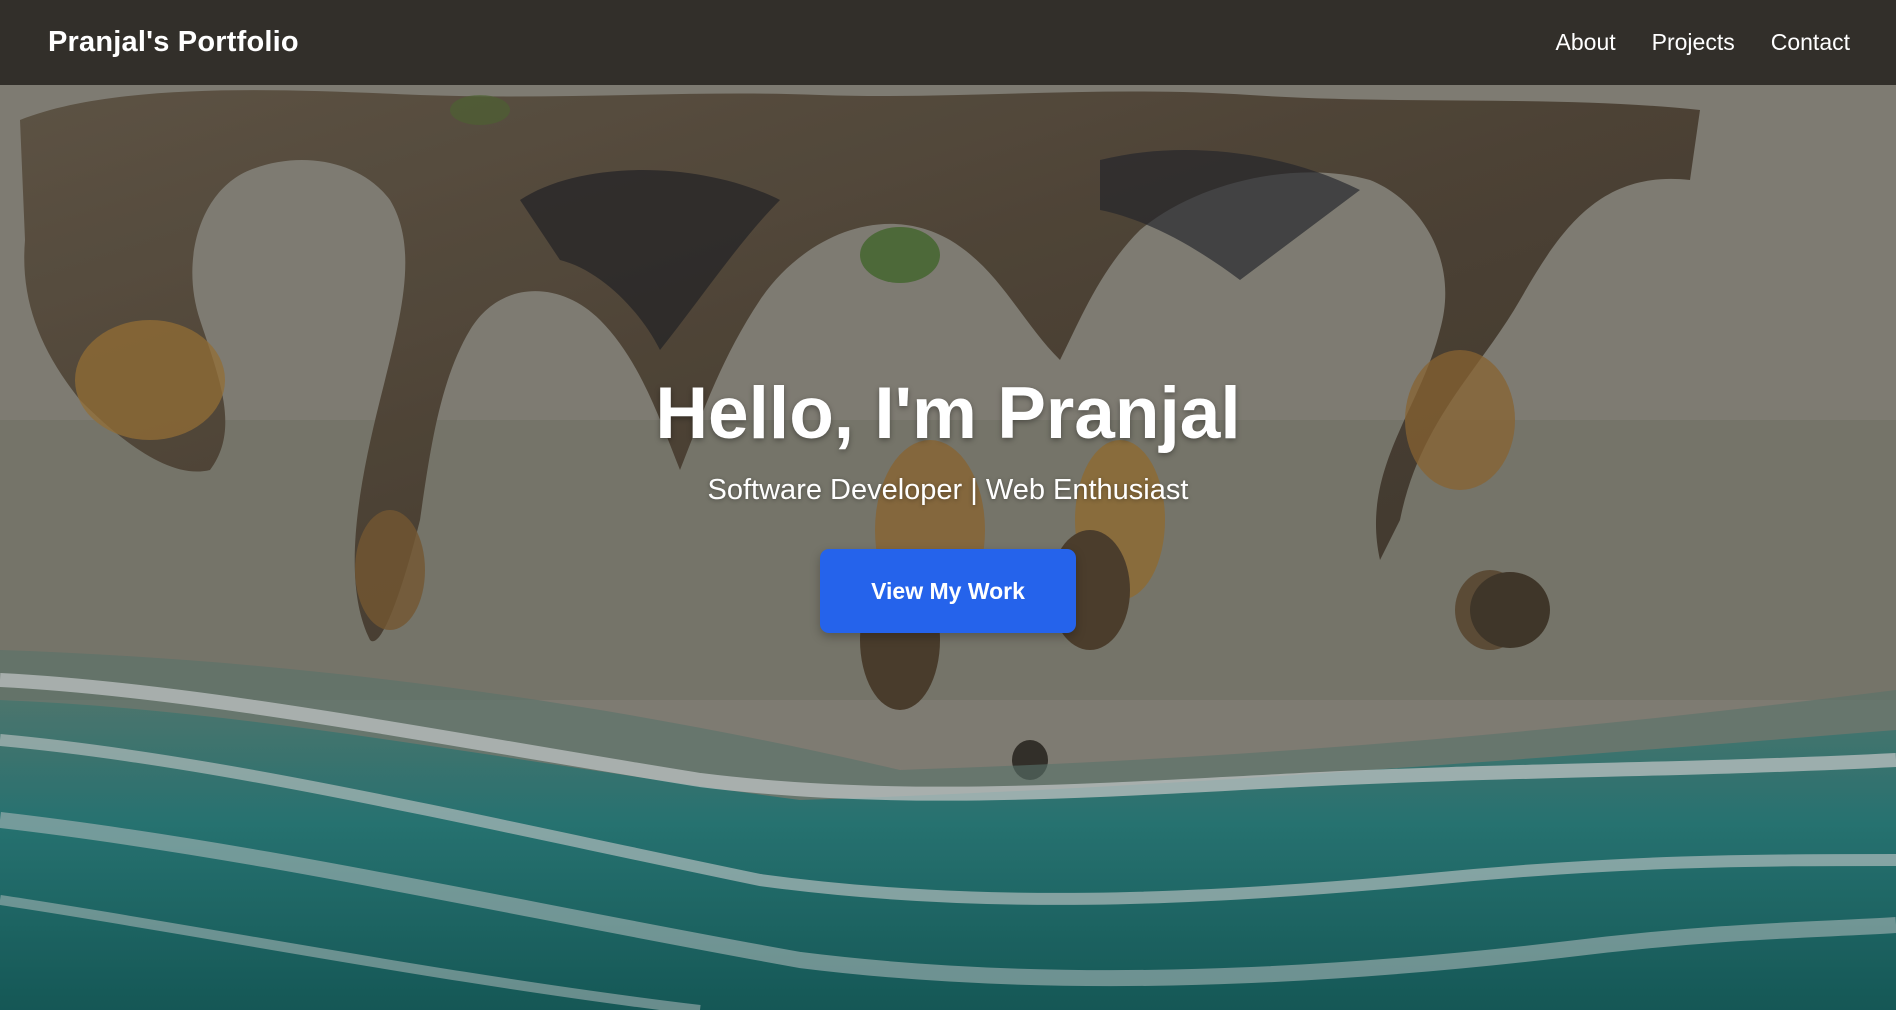 This screenshot has height=1010, width=1896. Describe the element at coordinates (1810, 42) in the screenshot. I see `nav-link-contact: Contact` at that location.